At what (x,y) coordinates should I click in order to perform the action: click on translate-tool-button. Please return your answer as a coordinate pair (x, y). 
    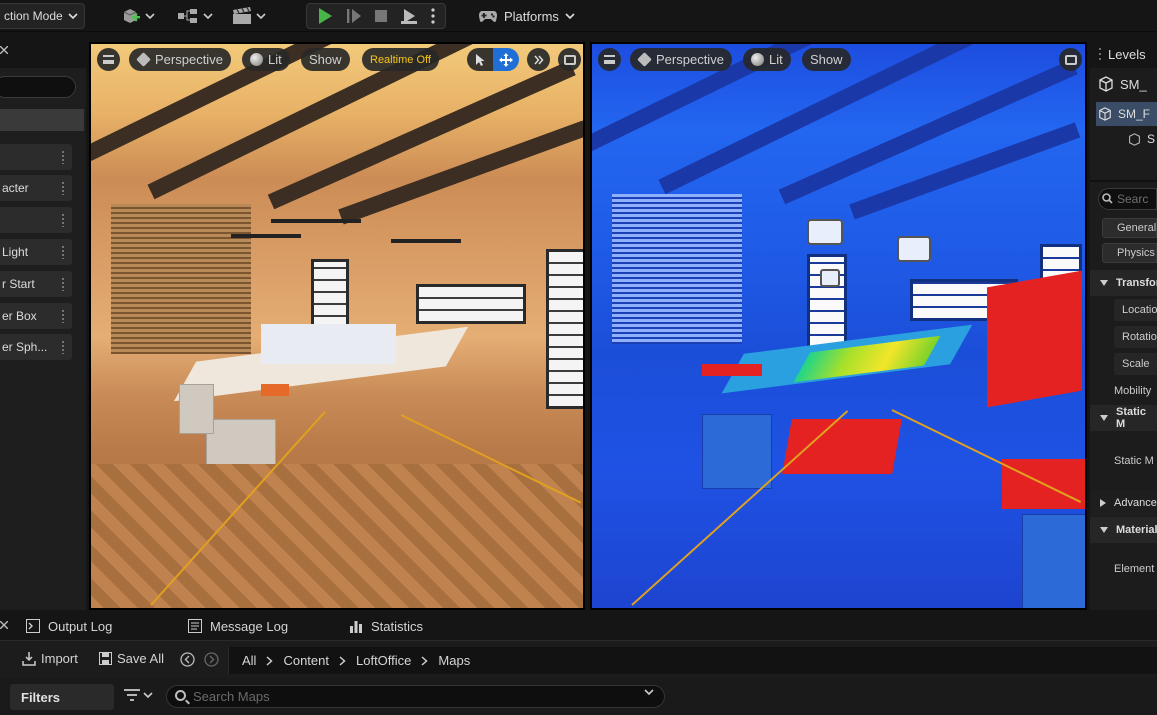
    Looking at the image, I should click on (506, 59).